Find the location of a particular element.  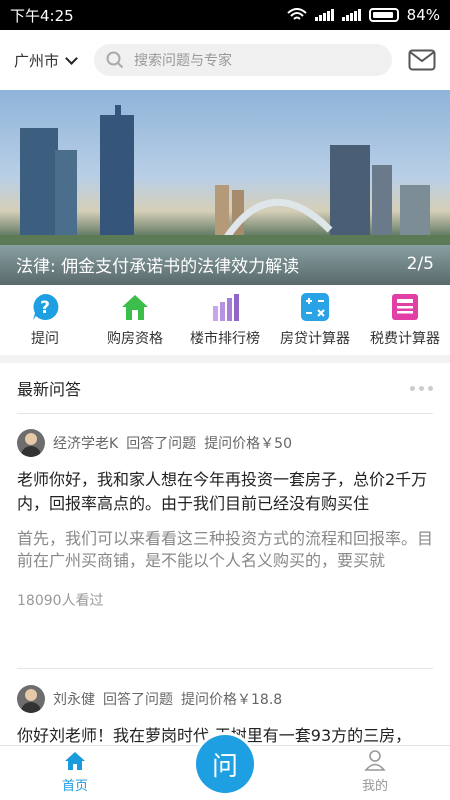

status-time: 下午4:25 is located at coordinates (42, 15).